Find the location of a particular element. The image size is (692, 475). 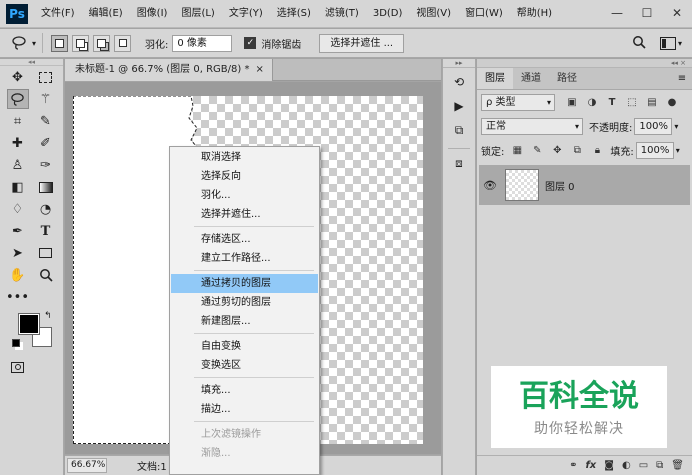

trash-icon: 🗑︎ is located at coordinates (677, 465).